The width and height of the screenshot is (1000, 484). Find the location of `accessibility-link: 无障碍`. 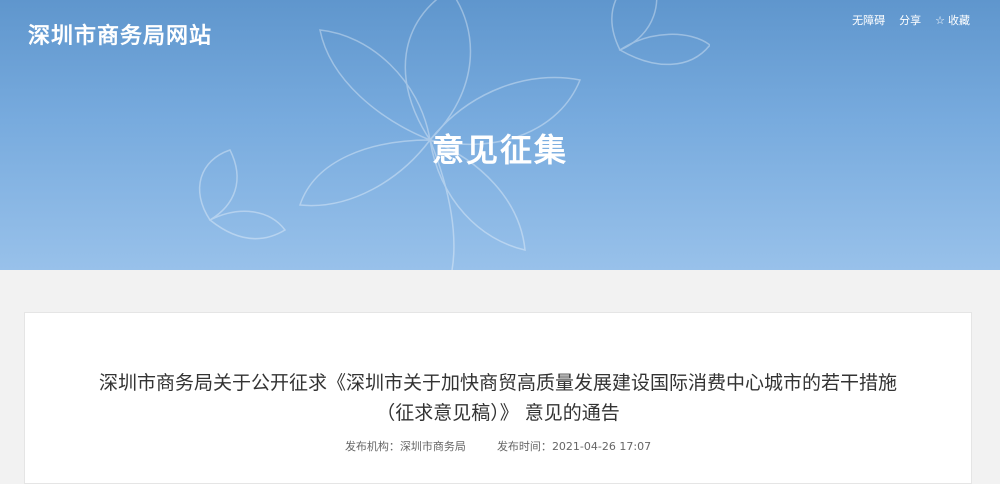

accessibility-link: 无障碍 is located at coordinates (868, 20).